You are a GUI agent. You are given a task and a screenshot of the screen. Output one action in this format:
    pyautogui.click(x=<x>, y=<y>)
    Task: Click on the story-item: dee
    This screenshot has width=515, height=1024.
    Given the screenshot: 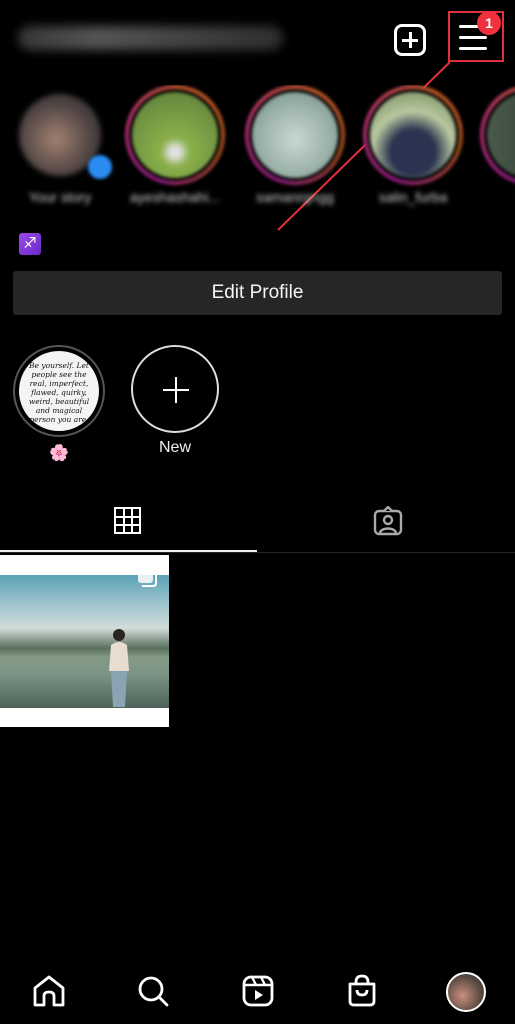 What is the action you would take?
    pyautogui.click(x=497, y=145)
    